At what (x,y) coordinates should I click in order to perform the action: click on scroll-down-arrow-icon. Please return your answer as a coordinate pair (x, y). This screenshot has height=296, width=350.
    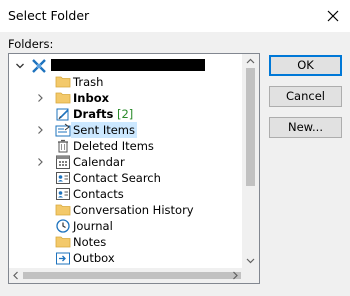
    Looking at the image, I should click on (250, 261).